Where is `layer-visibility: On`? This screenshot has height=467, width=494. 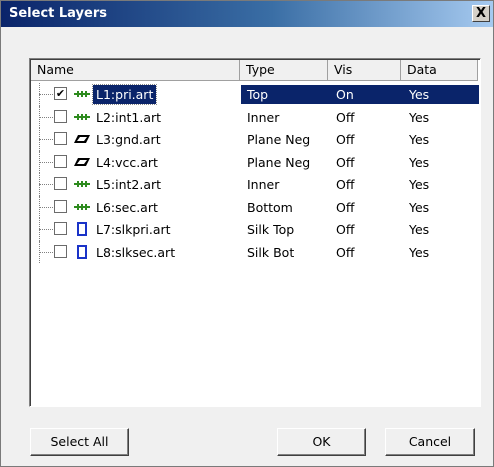 layer-visibility: On is located at coordinates (371, 94).